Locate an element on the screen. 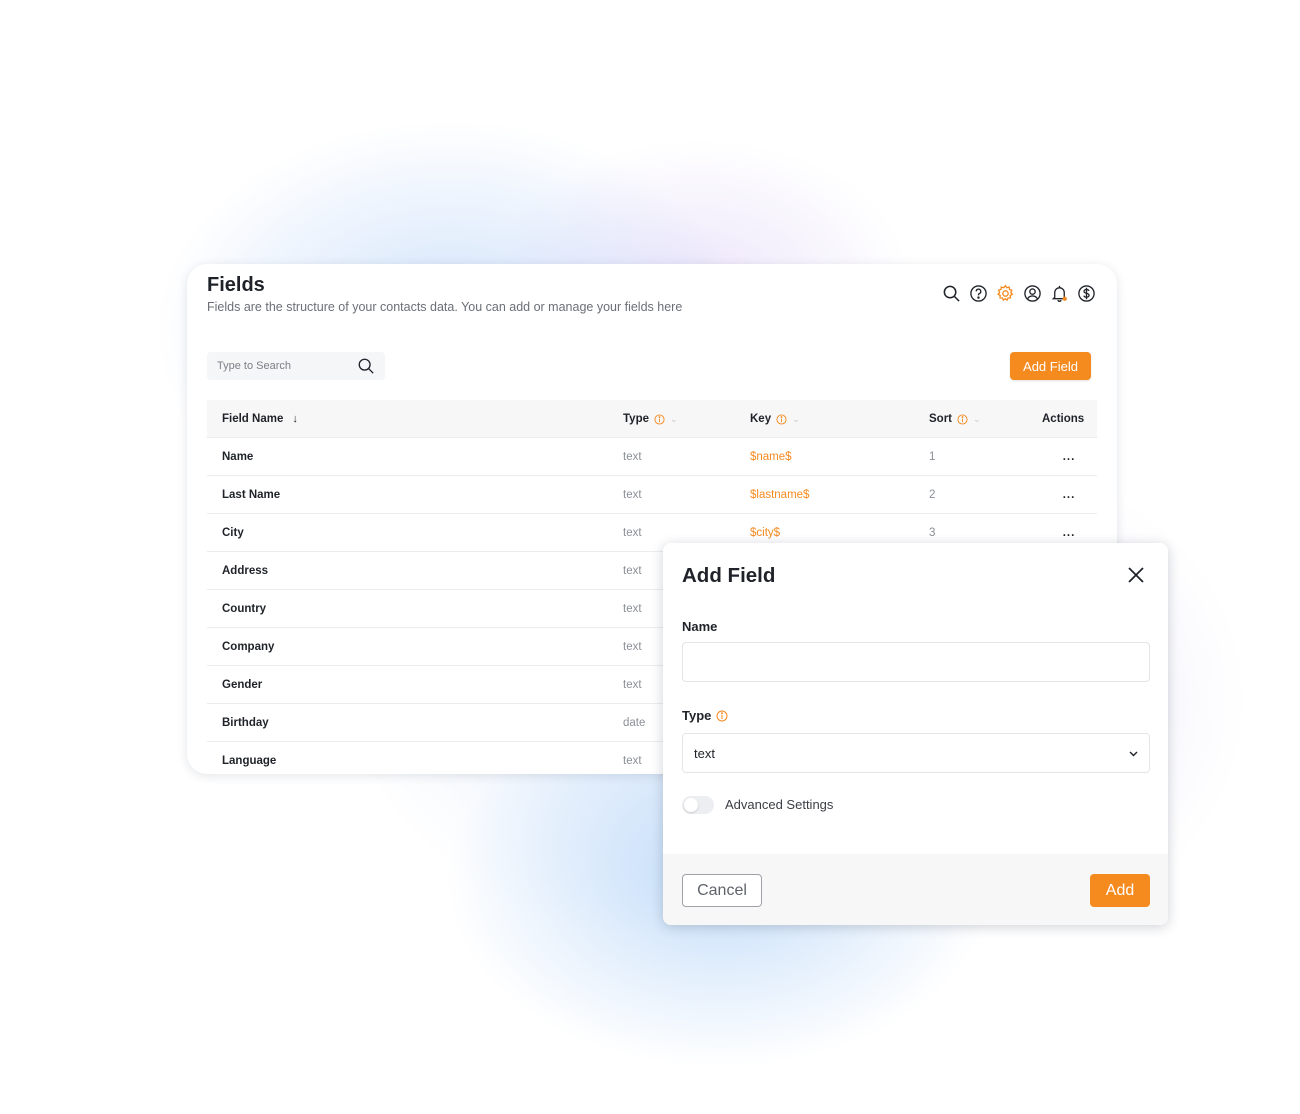  search-box is located at coordinates (296, 366).